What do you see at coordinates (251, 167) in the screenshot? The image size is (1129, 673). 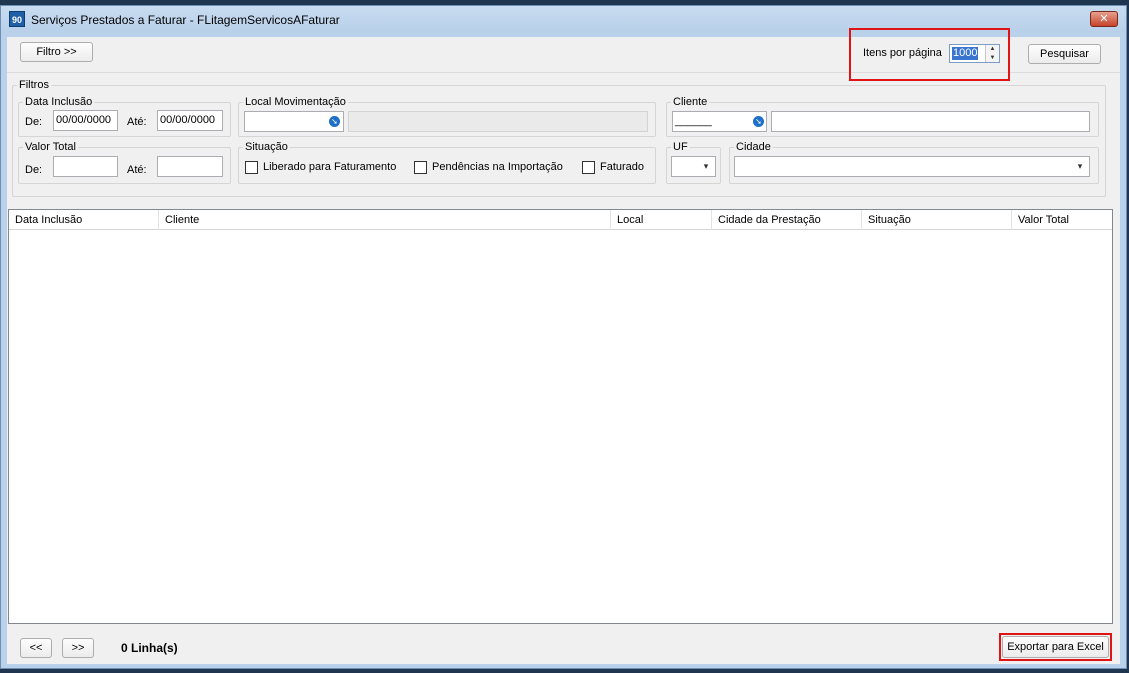 I see `checkbox-liberado` at bounding box center [251, 167].